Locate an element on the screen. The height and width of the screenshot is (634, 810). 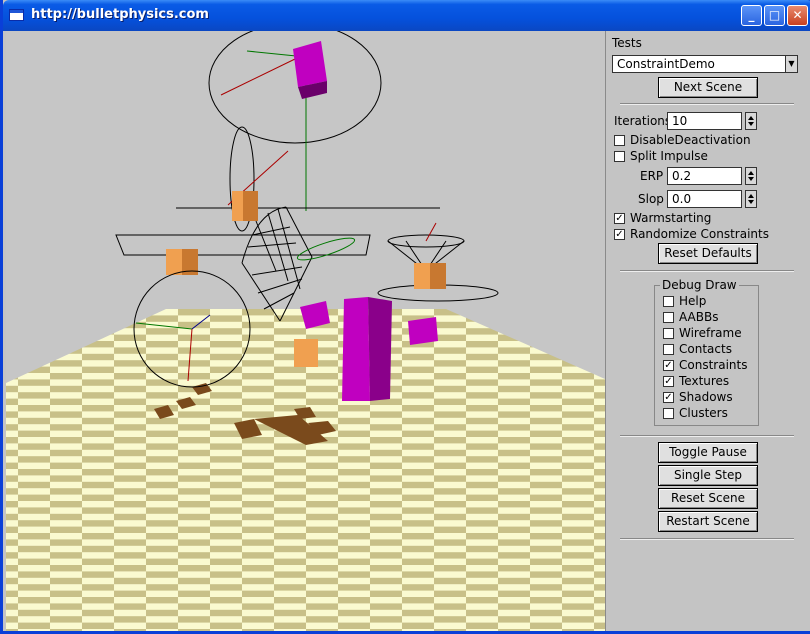
iterations-field: 10 is located at coordinates (704, 121).